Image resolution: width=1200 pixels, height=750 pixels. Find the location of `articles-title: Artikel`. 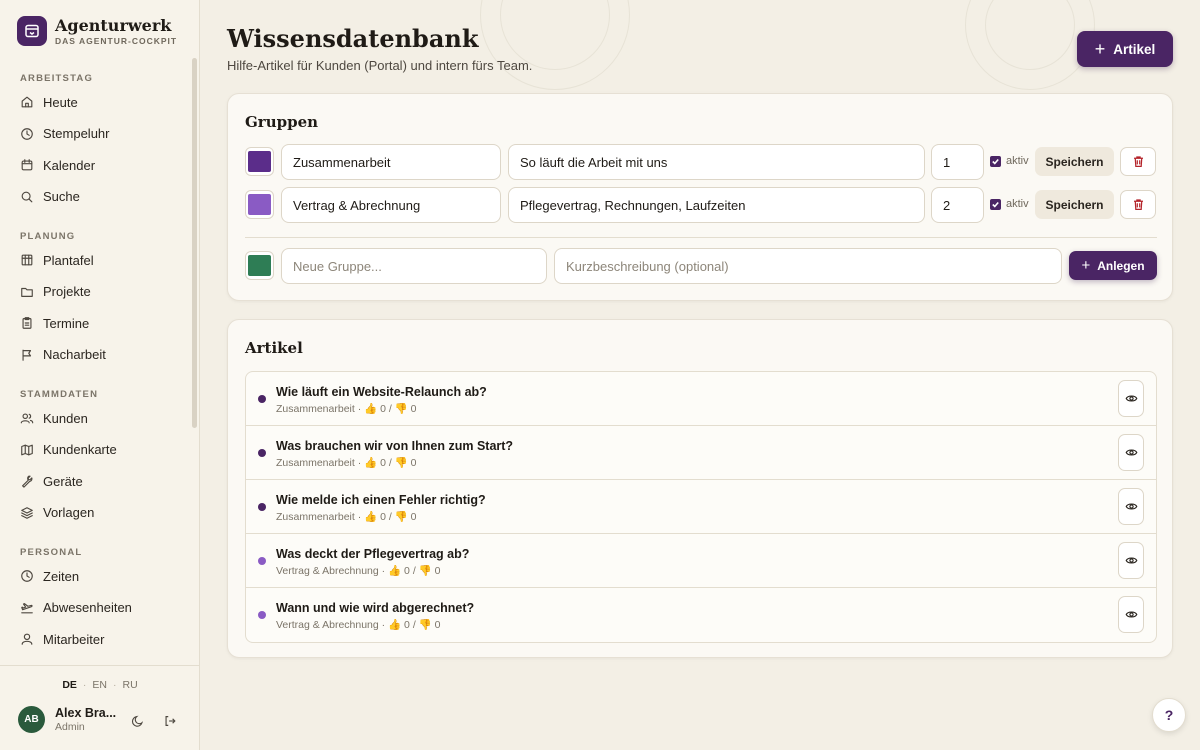

articles-title: Artikel is located at coordinates (274, 348).